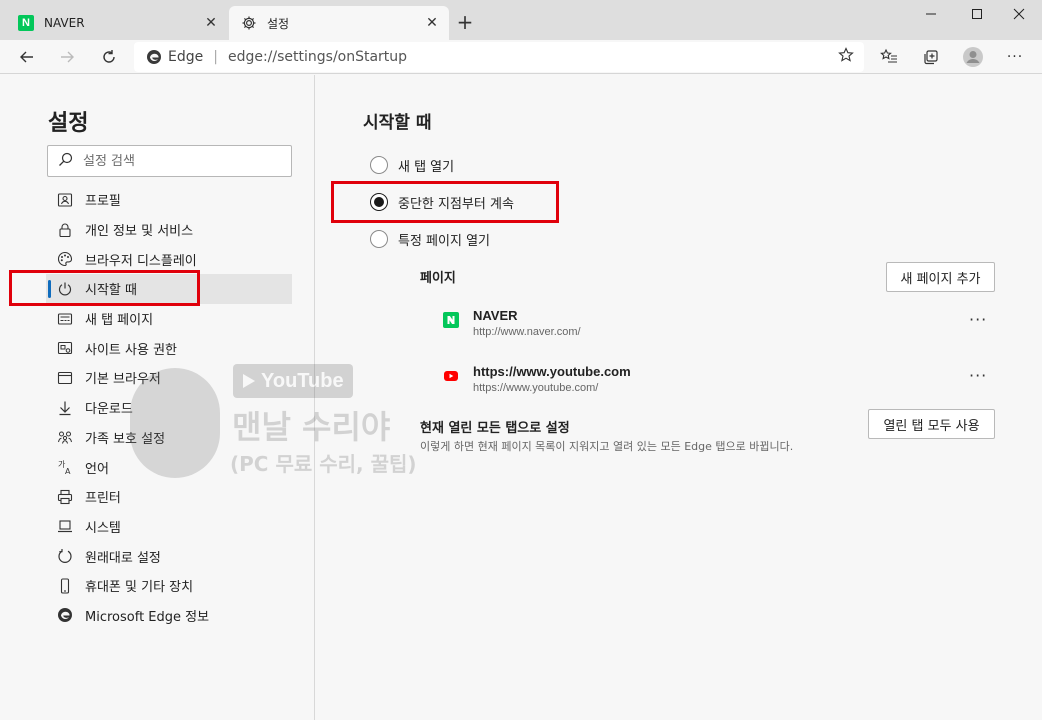  I want to click on profile-icon, so click(65, 200).